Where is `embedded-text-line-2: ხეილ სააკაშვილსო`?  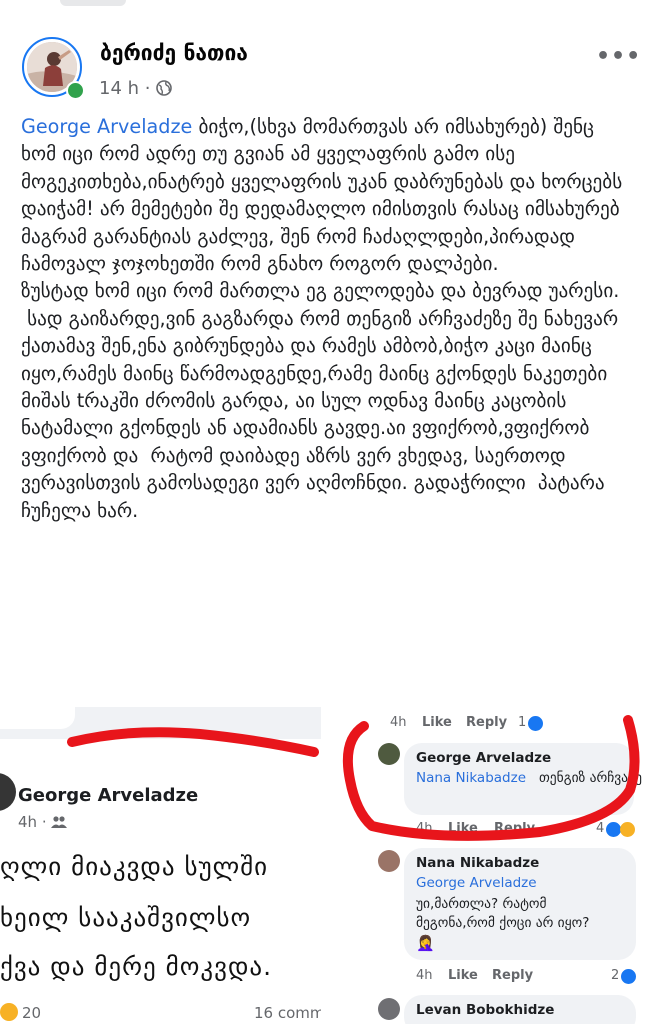 embedded-text-line-2: ხეილ სააკაშვილსო is located at coordinates (126, 917).